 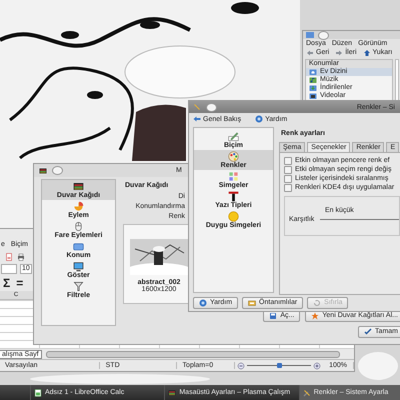 What do you see at coordinates (78, 246) in the screenshot?
I see `window-icon` at bounding box center [78, 246].